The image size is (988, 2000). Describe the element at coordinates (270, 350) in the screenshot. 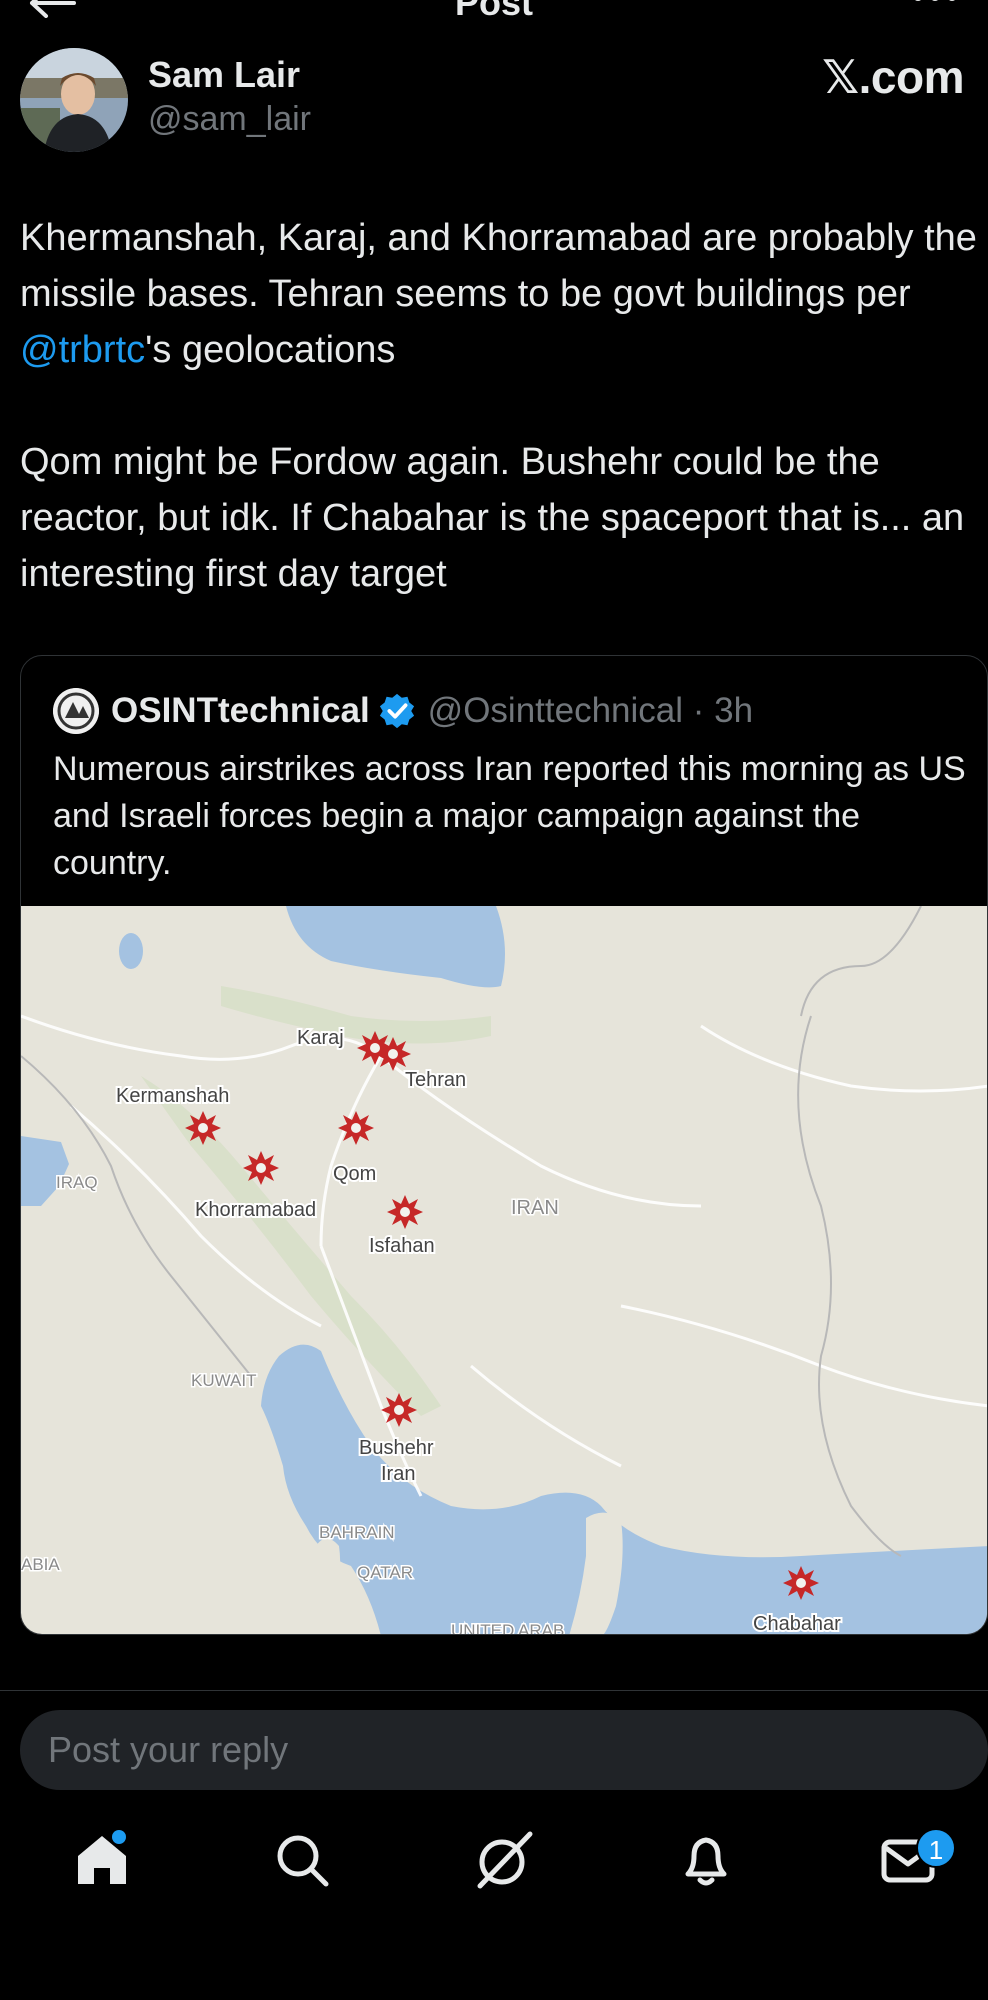

I see `post-text-part: 's geolocations` at that location.